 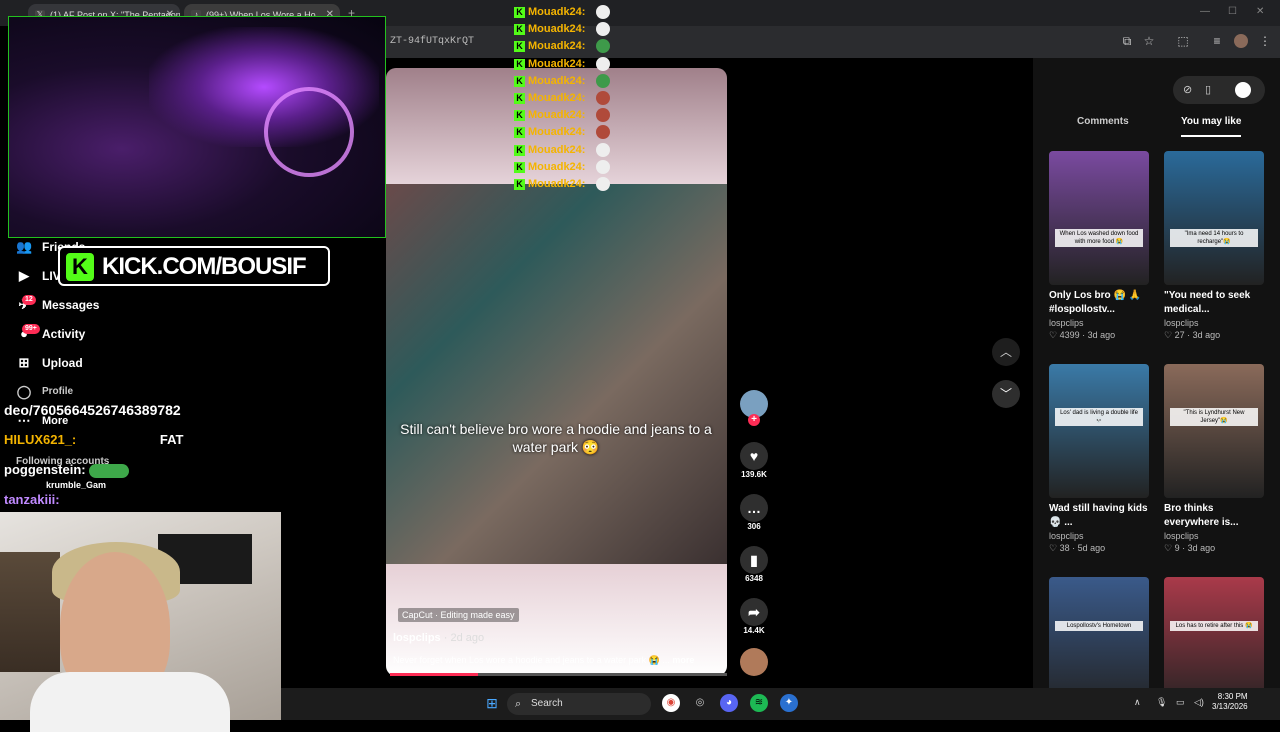 I want to click on microphone-icon: 🎙, so click(x=1161, y=702).